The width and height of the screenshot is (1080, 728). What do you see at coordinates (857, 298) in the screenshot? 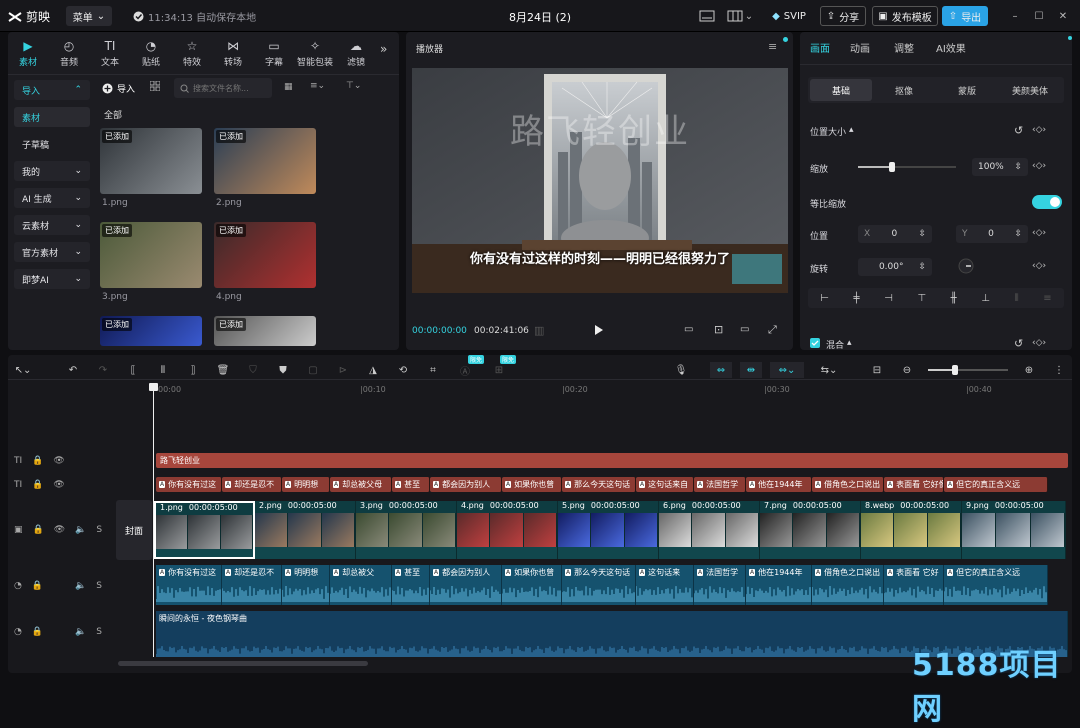
I see `align-hcenter-icon: ╪` at bounding box center [857, 298].